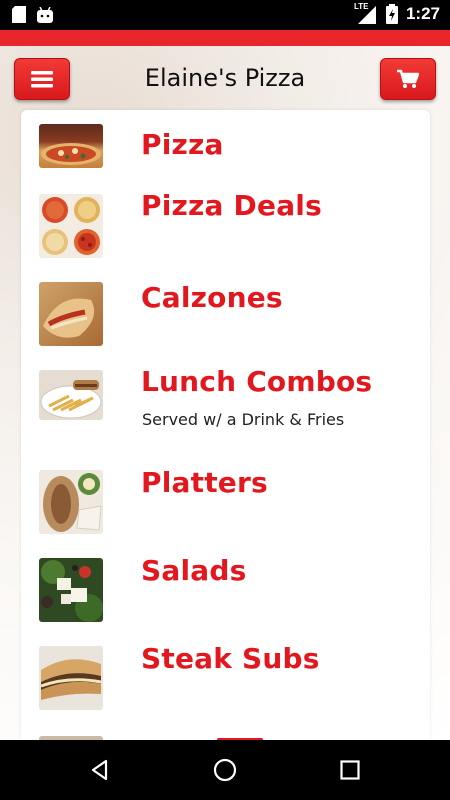  What do you see at coordinates (71, 590) in the screenshot?
I see `salads-thumbnail` at bounding box center [71, 590].